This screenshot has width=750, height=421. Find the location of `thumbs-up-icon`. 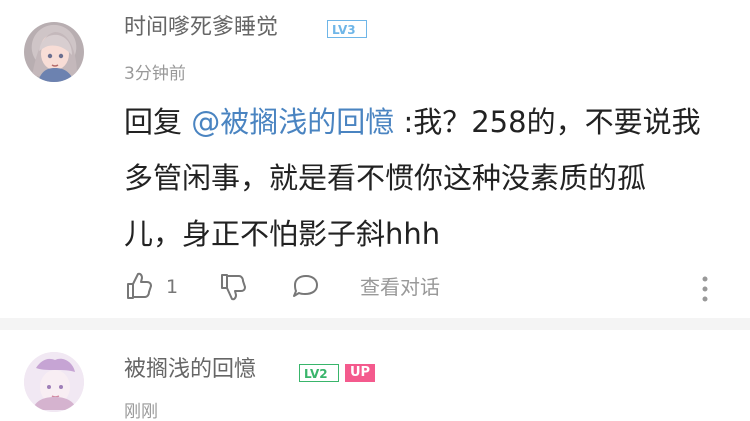

thumbs-up-icon is located at coordinates (139, 286).